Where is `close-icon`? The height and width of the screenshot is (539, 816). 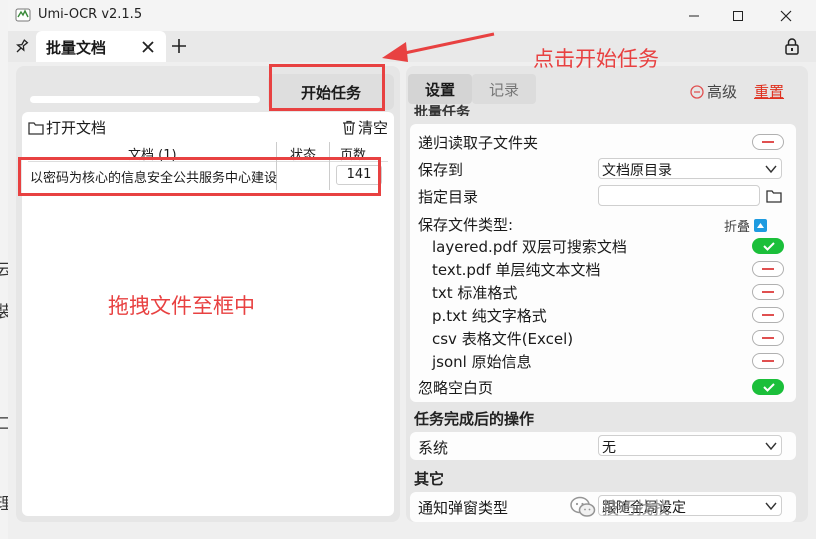 close-icon is located at coordinates (786, 15).